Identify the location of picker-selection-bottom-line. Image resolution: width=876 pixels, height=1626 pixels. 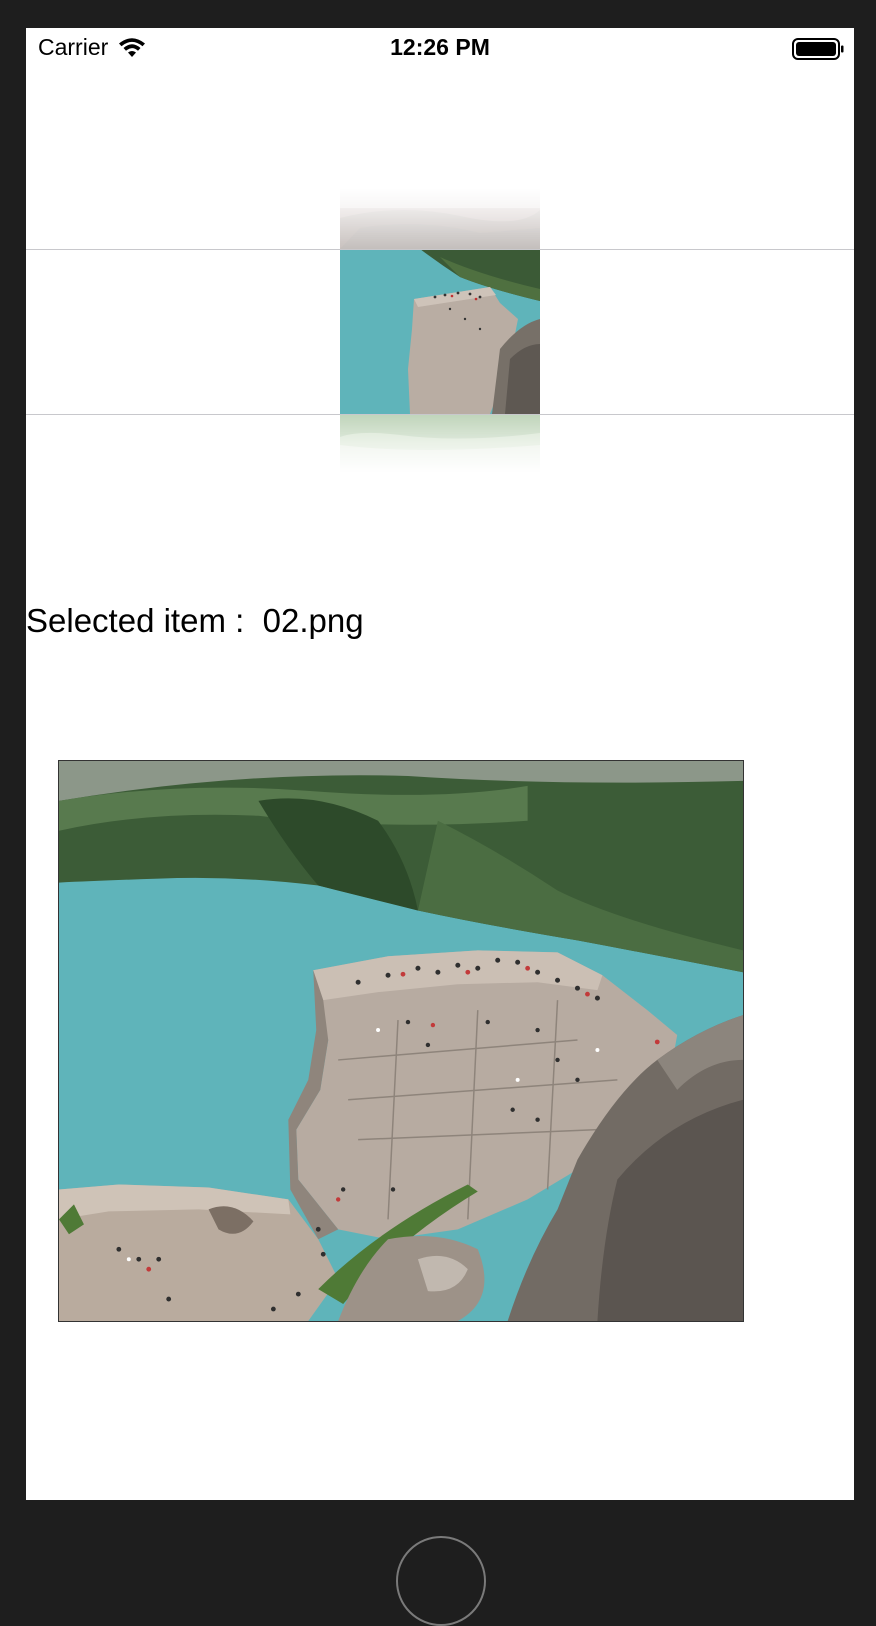
(440, 414).